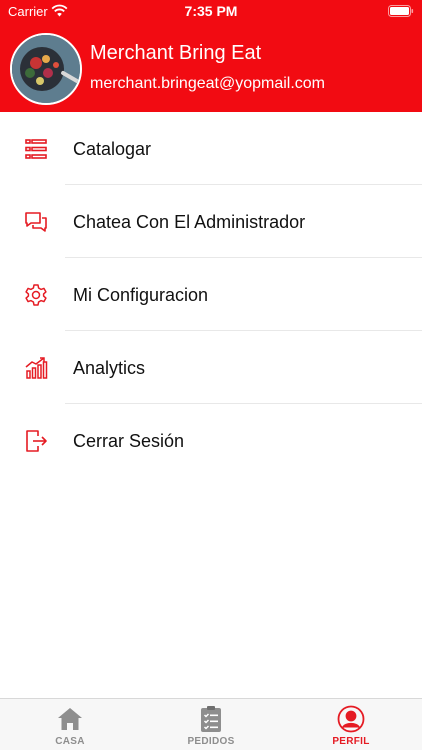 This screenshot has height=750, width=422. Describe the element at coordinates (70, 719) in the screenshot. I see `home-icon` at that location.